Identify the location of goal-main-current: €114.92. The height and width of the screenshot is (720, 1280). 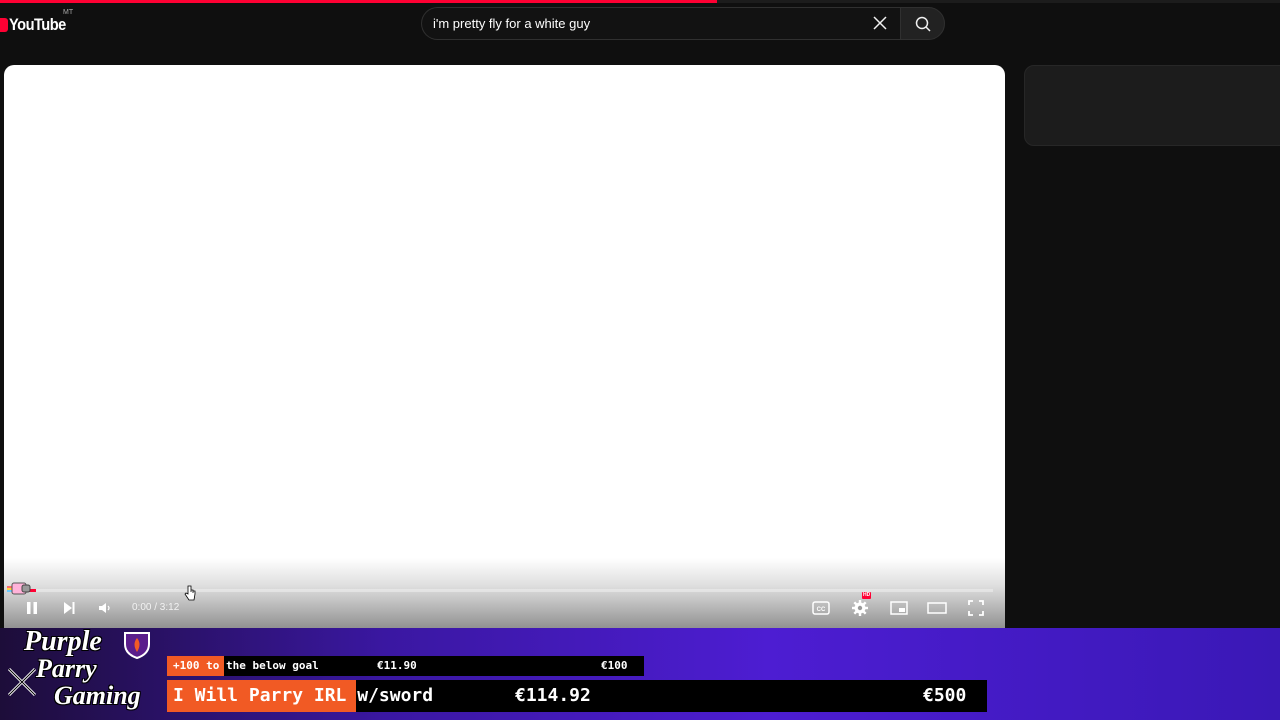
(553, 695).